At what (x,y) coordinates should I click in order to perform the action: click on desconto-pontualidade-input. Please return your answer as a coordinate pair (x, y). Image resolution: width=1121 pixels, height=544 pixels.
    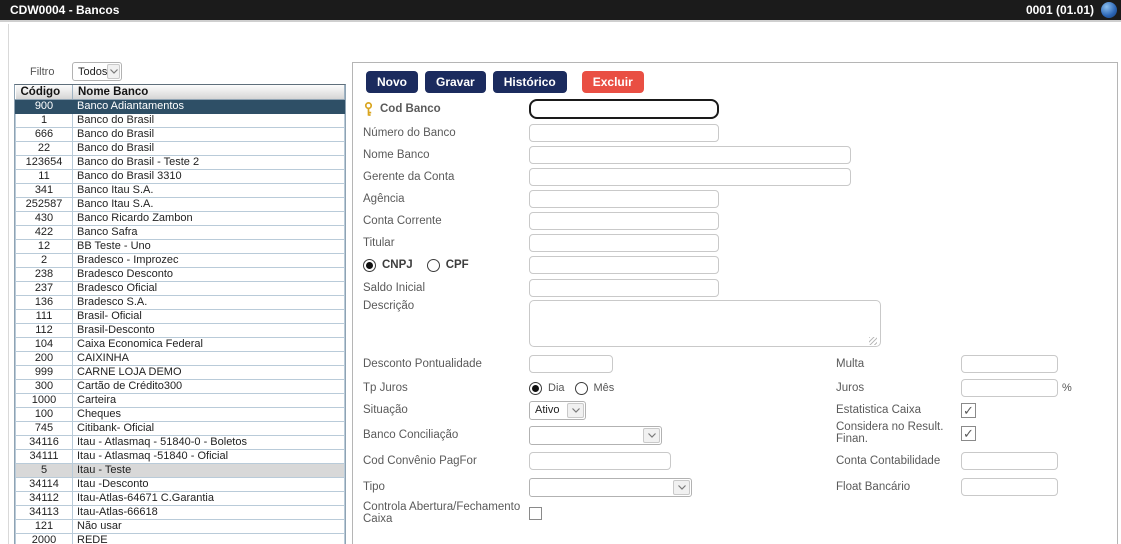
    Looking at the image, I should click on (571, 364).